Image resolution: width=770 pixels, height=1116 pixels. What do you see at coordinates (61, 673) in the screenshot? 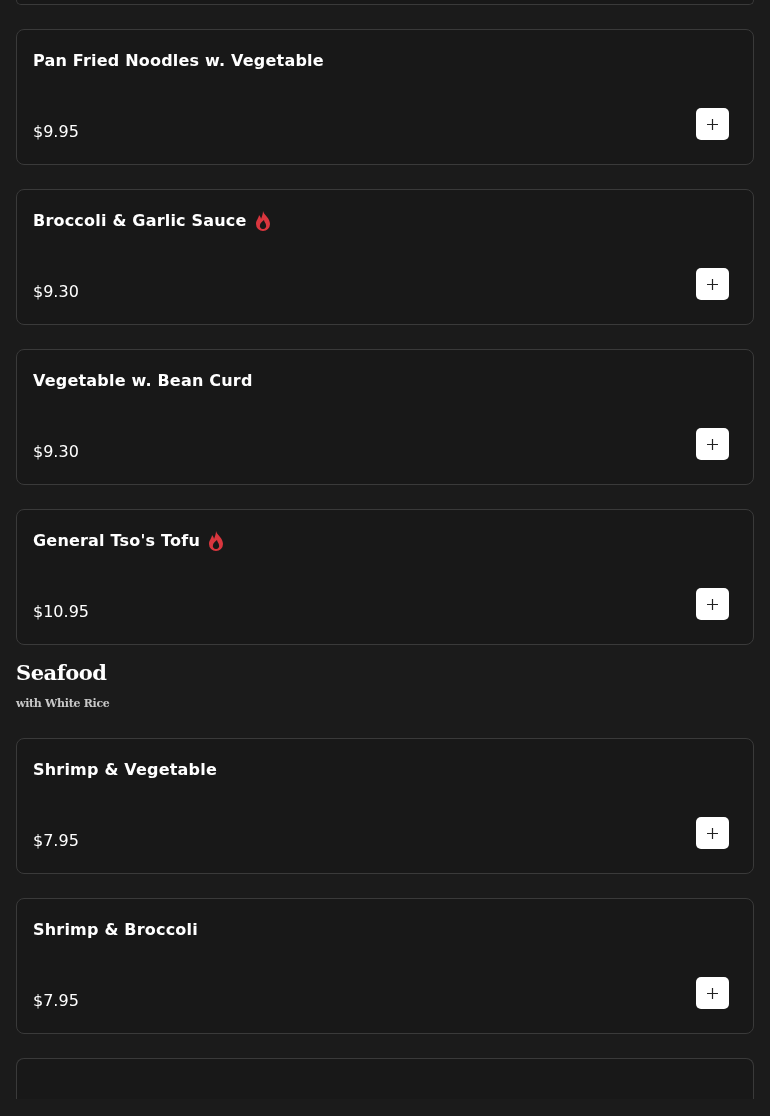
I see `section-title: Seafood` at bounding box center [61, 673].